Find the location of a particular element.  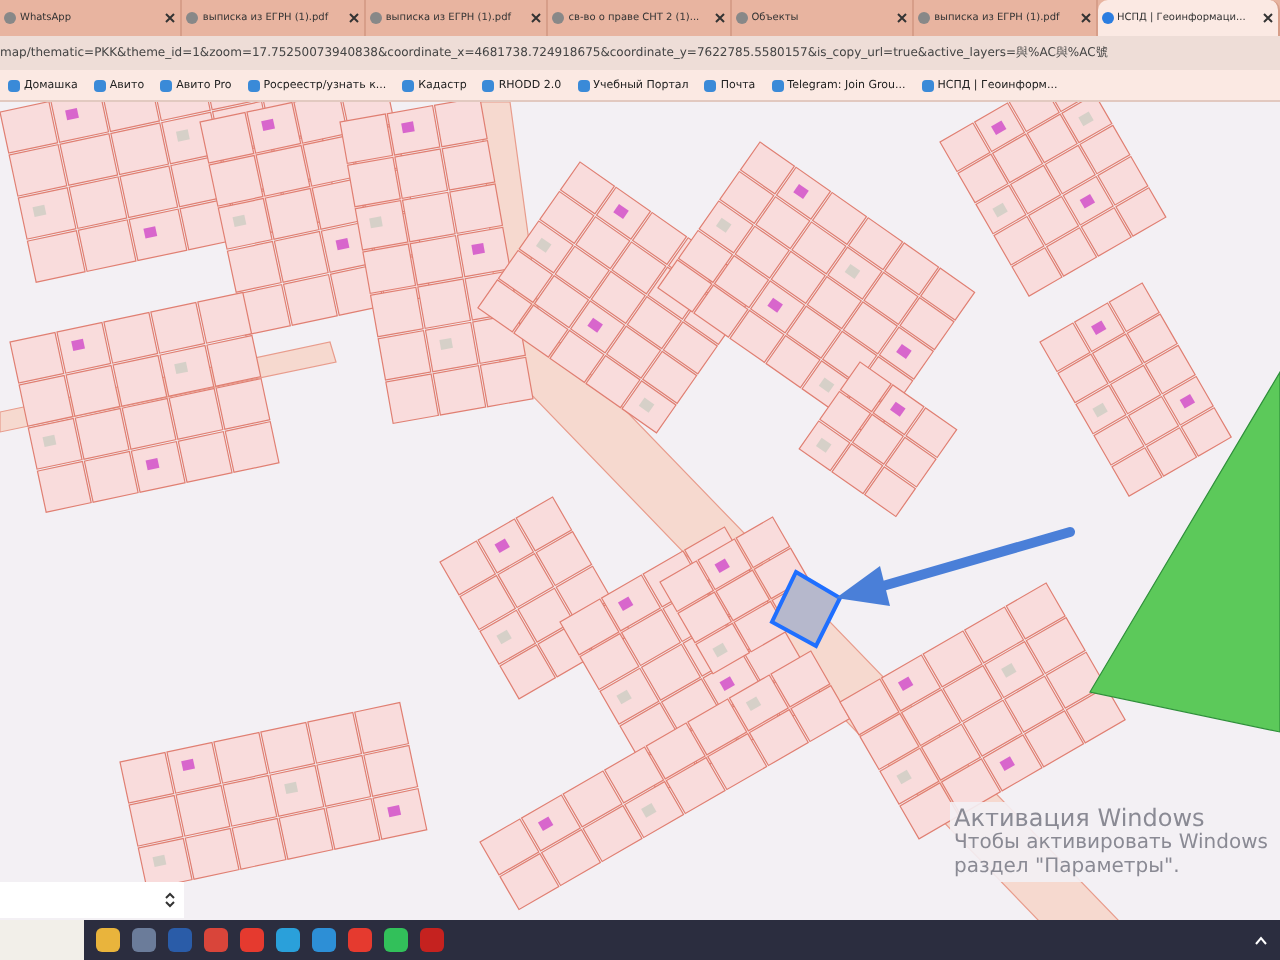

dropdown-field is located at coordinates (92, 900).